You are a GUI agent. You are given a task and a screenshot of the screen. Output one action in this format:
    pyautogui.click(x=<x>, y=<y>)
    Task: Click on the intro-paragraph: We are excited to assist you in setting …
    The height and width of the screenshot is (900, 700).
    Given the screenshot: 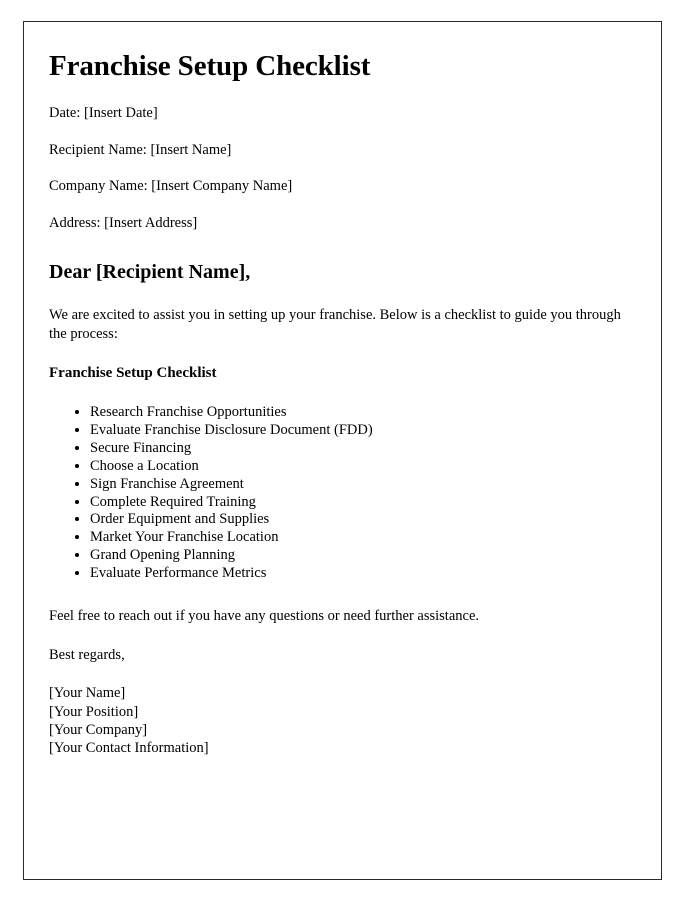 What is the action you would take?
    pyautogui.click(x=335, y=324)
    